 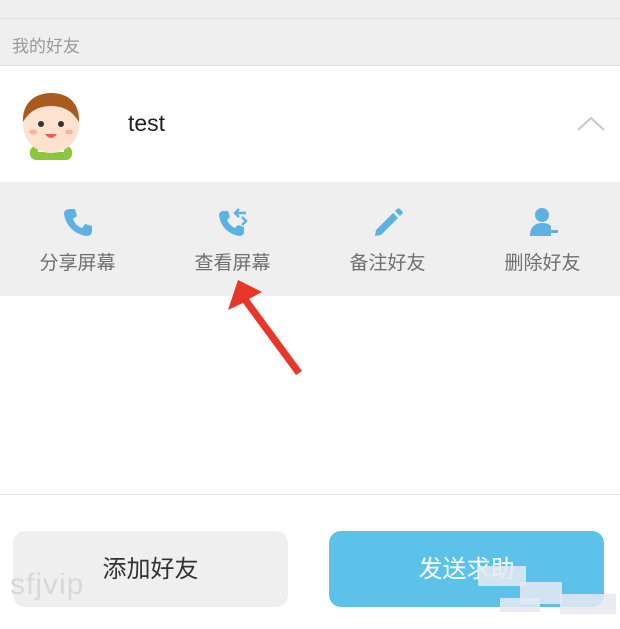 What do you see at coordinates (591, 123) in the screenshot?
I see `chevron-up-icon` at bounding box center [591, 123].